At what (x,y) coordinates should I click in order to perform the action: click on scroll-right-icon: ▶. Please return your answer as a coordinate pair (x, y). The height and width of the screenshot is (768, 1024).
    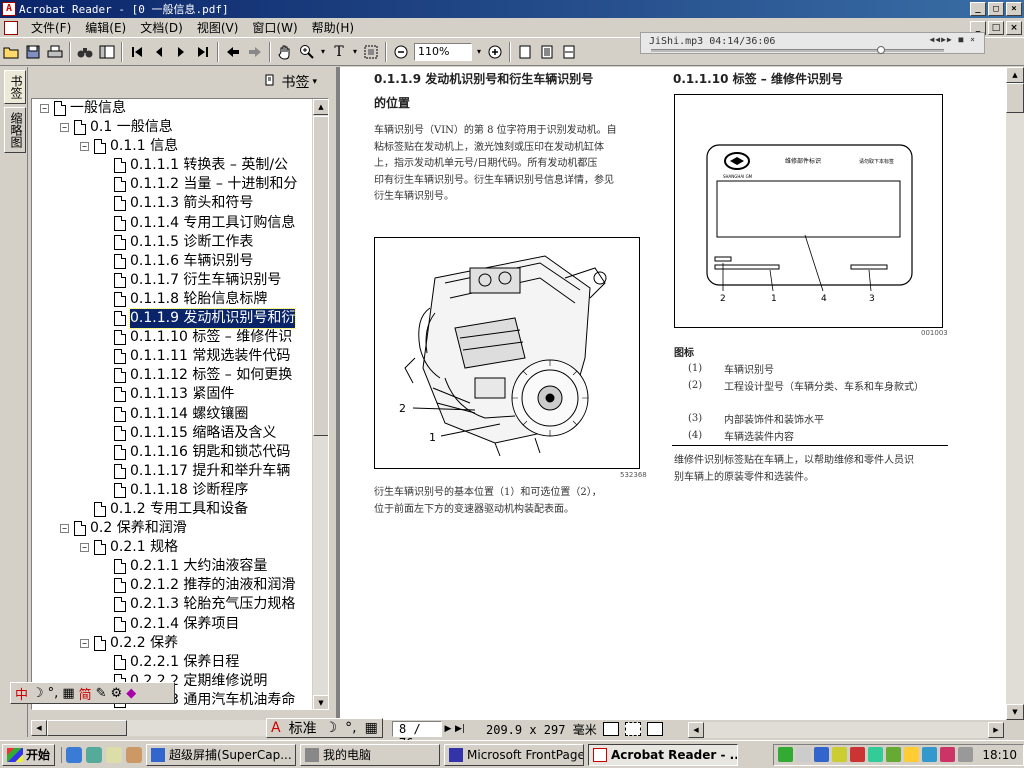
    Looking at the image, I should click on (996, 730).